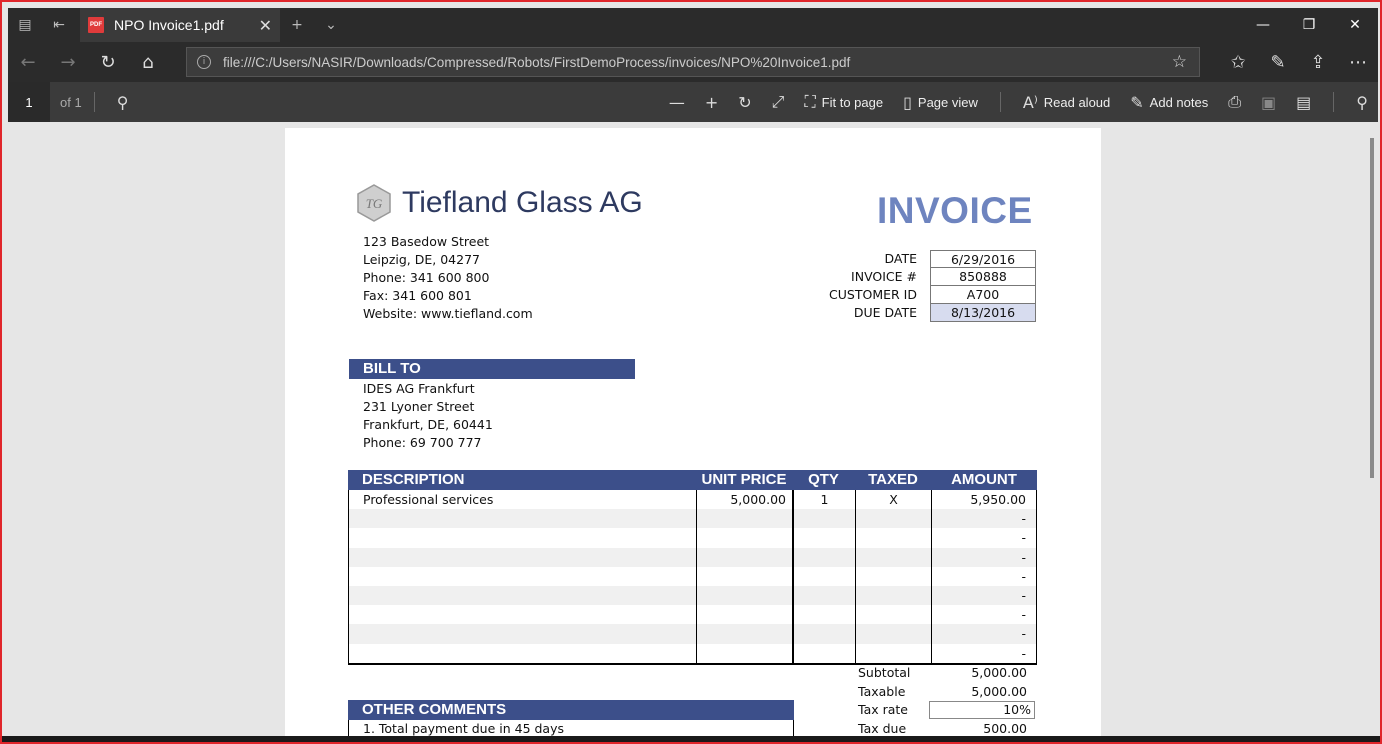 The height and width of the screenshot is (744, 1382). What do you see at coordinates (882, 691) in the screenshot?
I see `totals-label: Taxable` at bounding box center [882, 691].